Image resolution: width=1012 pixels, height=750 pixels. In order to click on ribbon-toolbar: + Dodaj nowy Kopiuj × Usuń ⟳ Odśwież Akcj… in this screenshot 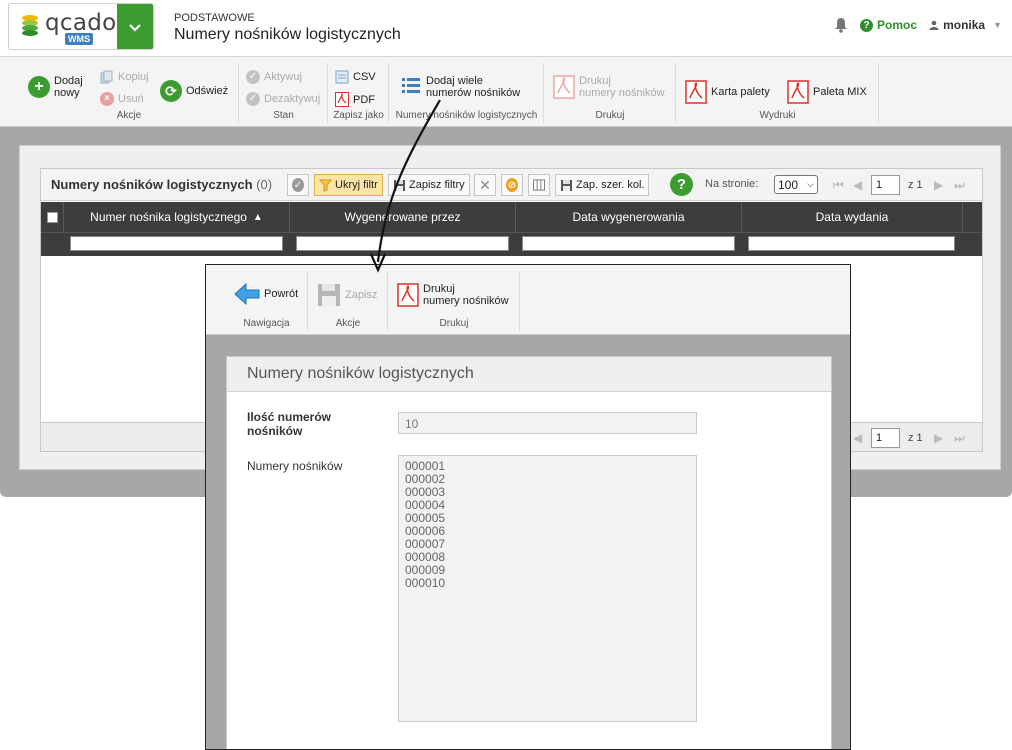, I will do `click(506, 92)`.